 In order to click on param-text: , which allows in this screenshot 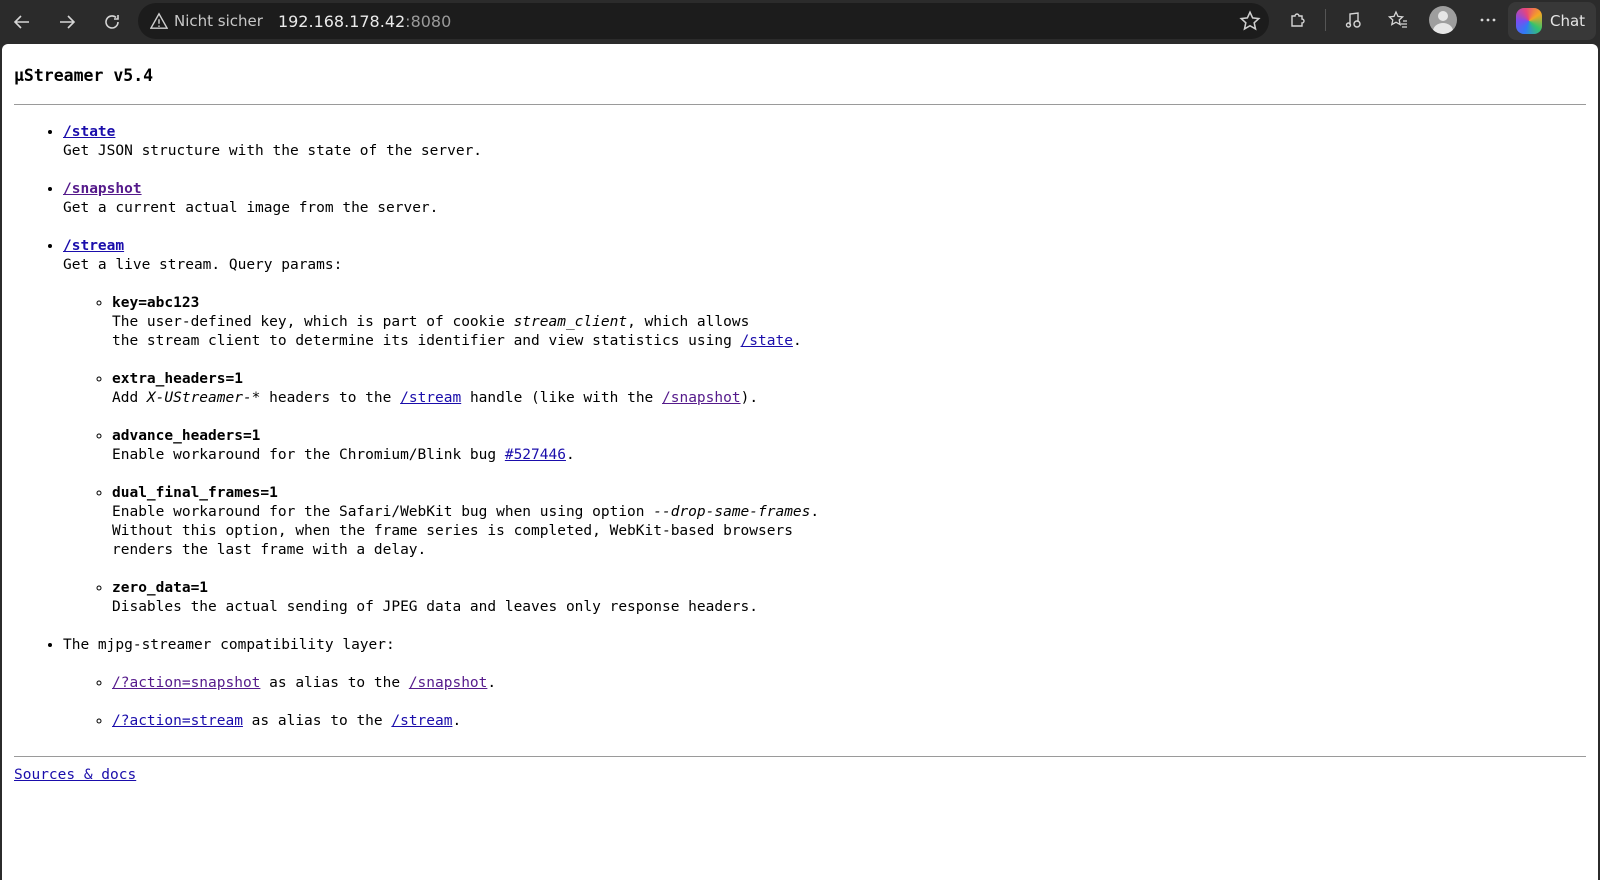, I will do `click(688, 322)`.